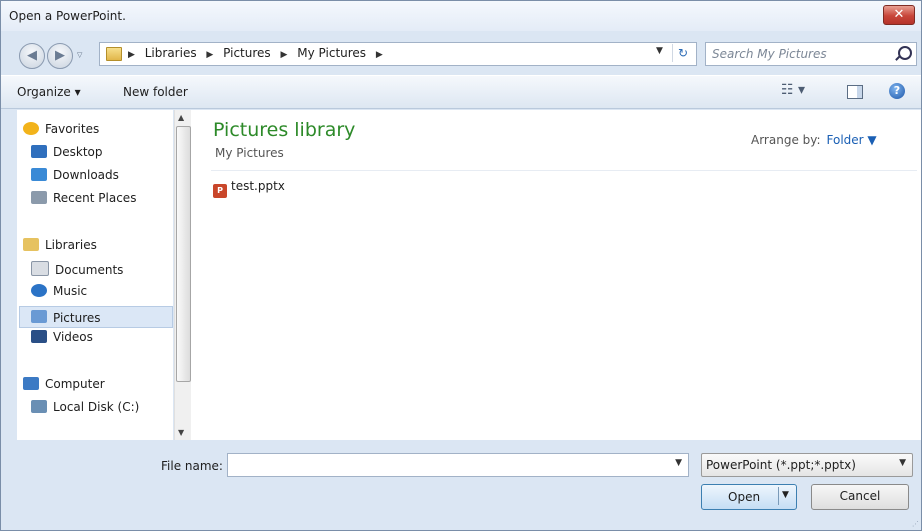 The height and width of the screenshot is (531, 922). What do you see at coordinates (778, 496) in the screenshot?
I see `open-button-divider` at bounding box center [778, 496].